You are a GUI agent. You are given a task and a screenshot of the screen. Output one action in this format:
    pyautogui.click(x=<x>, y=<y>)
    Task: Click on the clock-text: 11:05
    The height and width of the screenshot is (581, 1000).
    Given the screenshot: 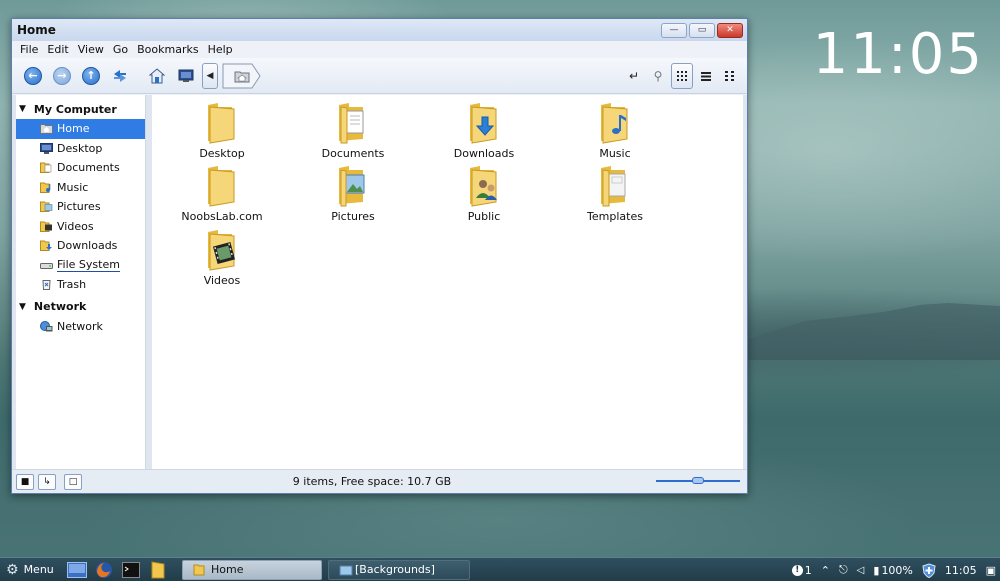 What is the action you would take?
    pyautogui.click(x=960, y=570)
    